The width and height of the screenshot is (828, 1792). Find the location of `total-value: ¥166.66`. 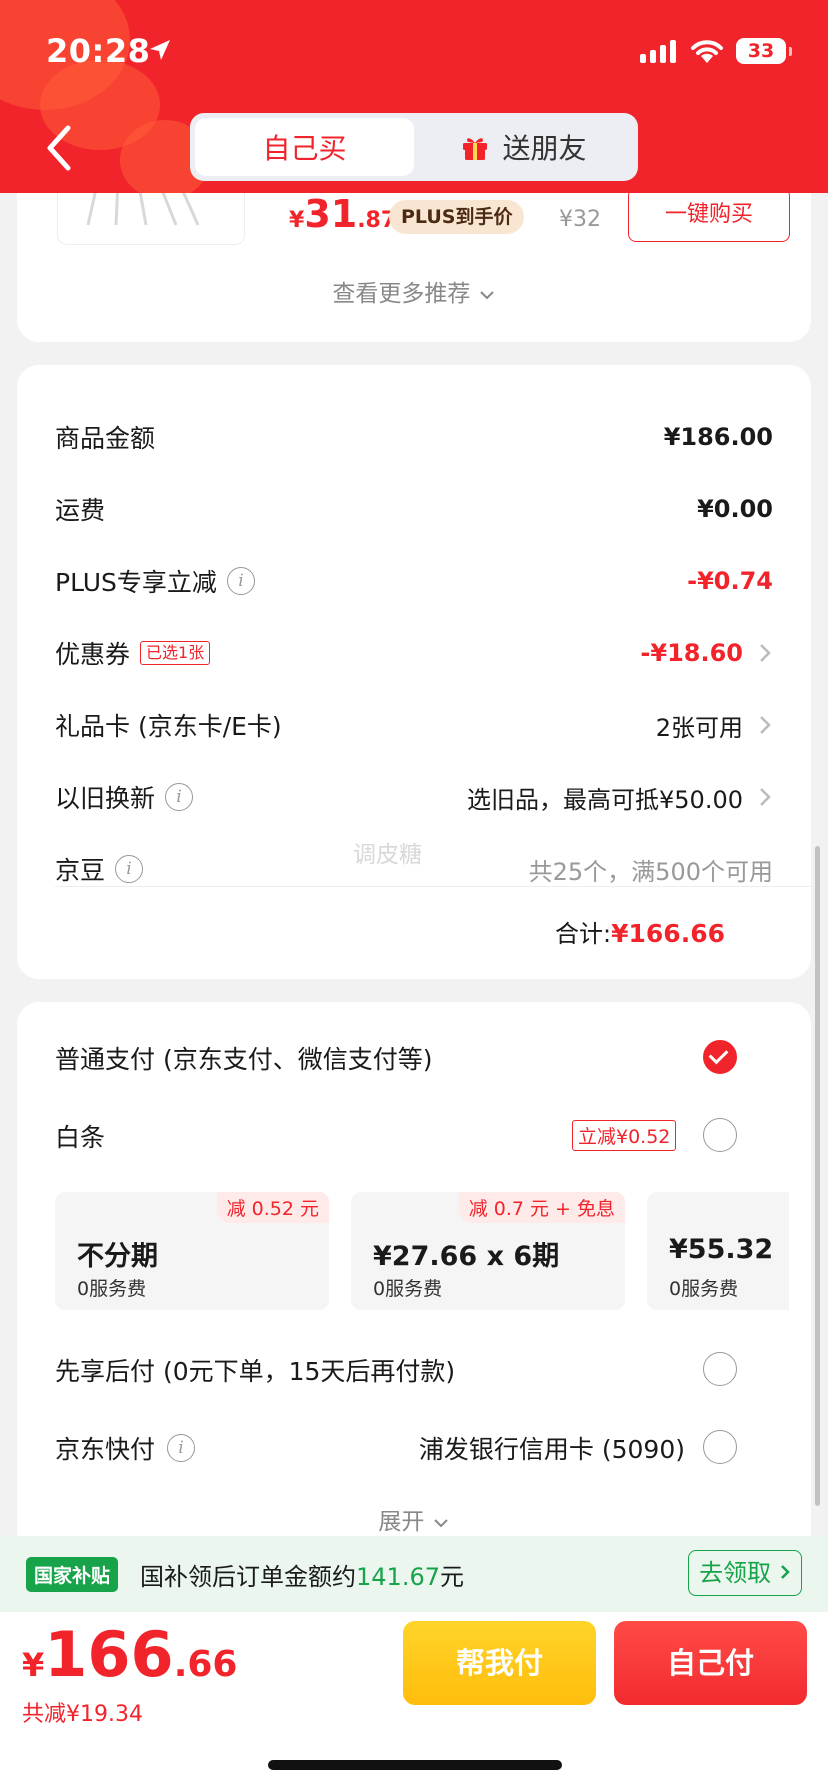

total-value: ¥166.66 is located at coordinates (668, 933).